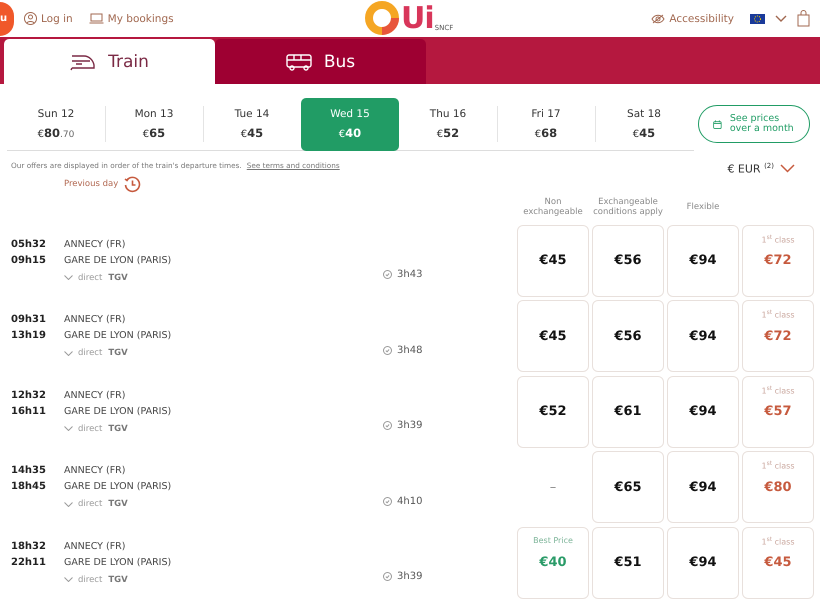  I want to click on bus-icon, so click(299, 61).